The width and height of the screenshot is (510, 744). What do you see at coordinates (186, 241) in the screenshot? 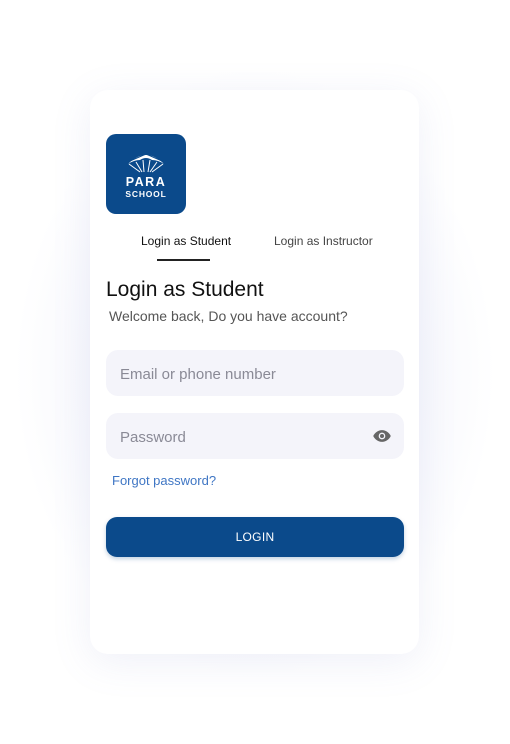
I see `tab-login-as-student: Login as Student` at bounding box center [186, 241].